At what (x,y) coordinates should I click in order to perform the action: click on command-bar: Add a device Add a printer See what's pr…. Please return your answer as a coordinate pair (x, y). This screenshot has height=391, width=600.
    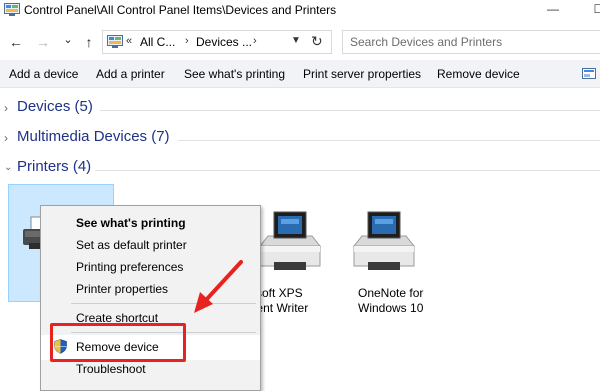
    Looking at the image, I should click on (300, 74).